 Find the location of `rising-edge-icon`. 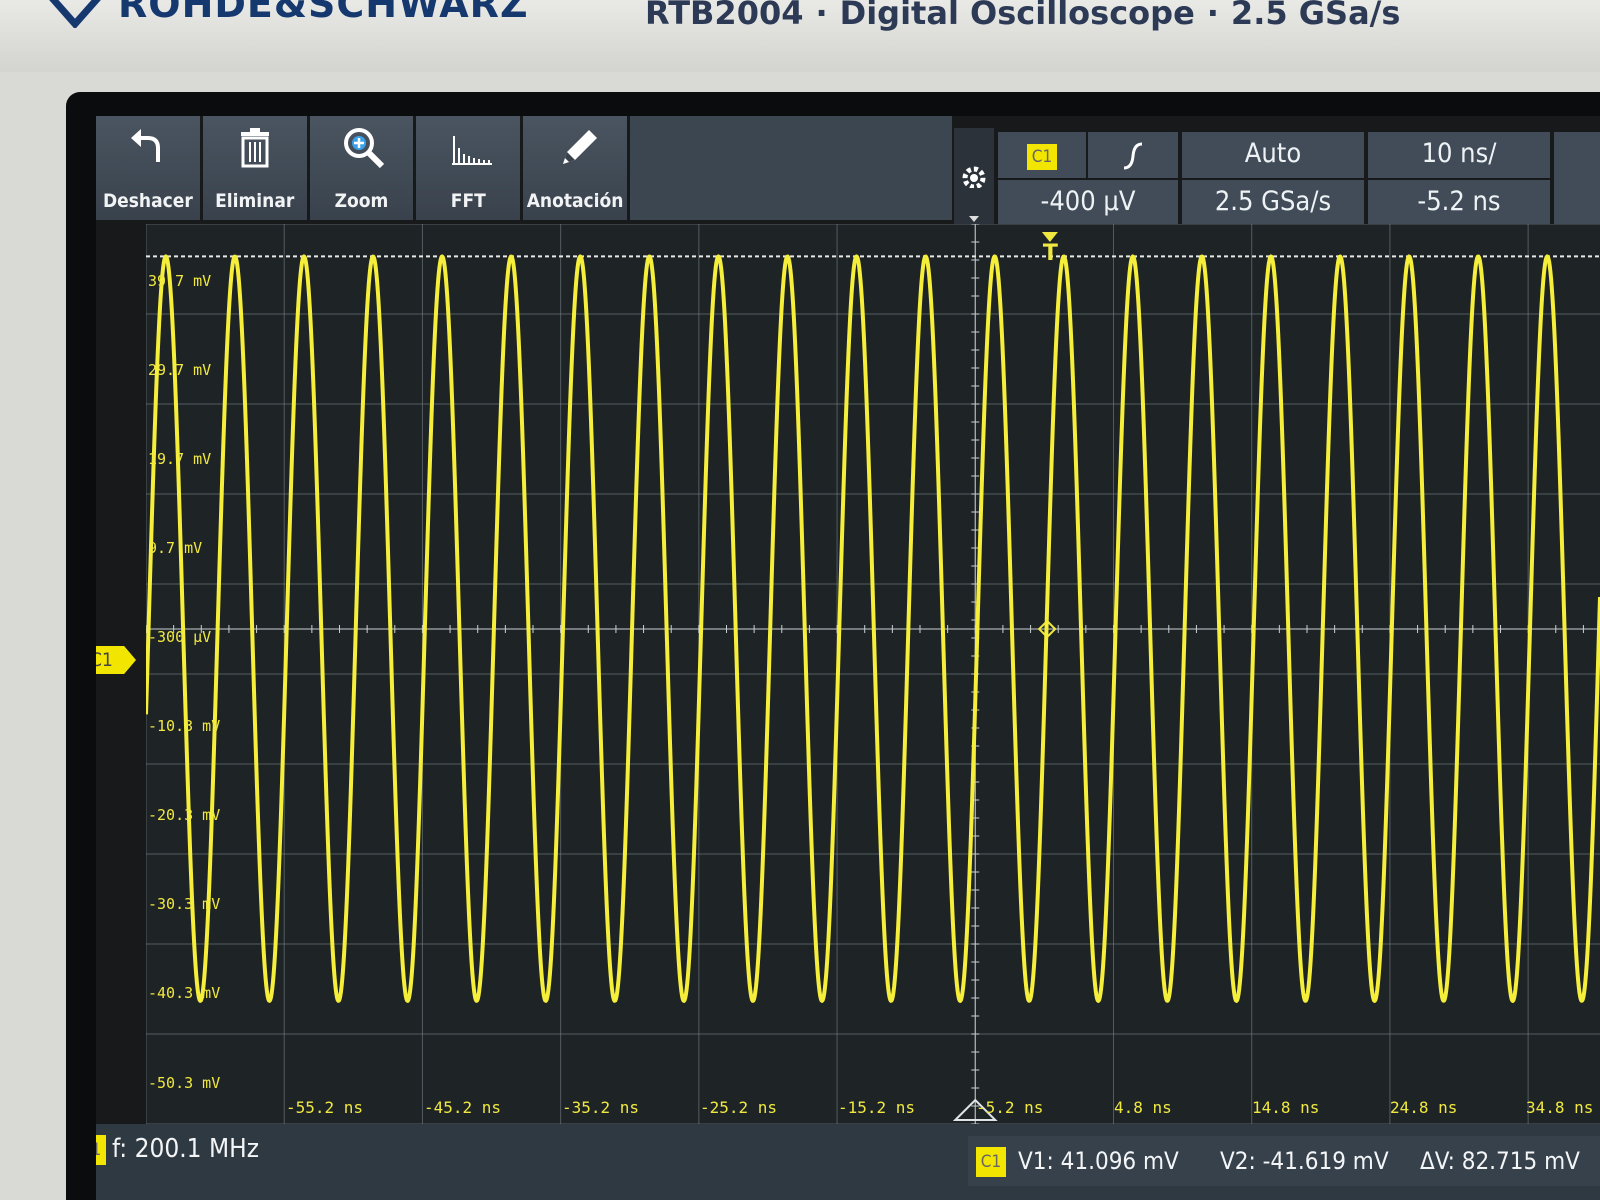

rising-edge-icon is located at coordinates (1133, 156).